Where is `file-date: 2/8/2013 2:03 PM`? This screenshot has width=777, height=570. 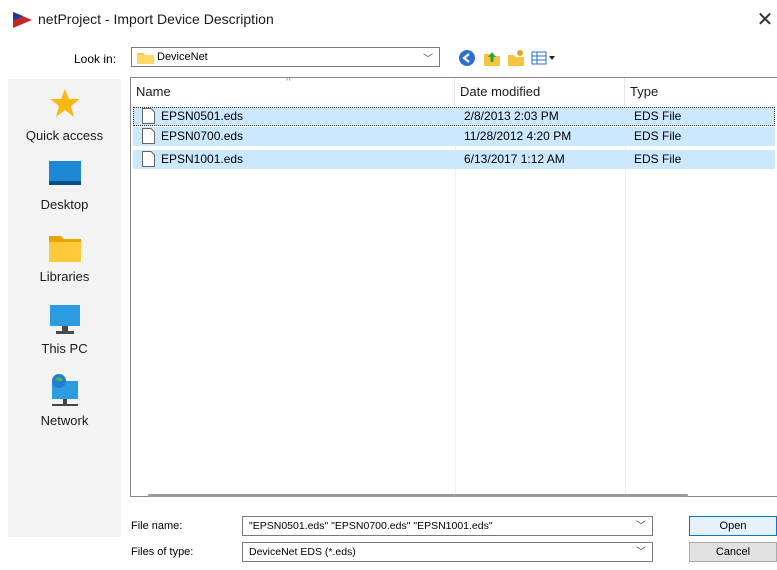
file-date: 2/8/2013 2:03 PM is located at coordinates (511, 116).